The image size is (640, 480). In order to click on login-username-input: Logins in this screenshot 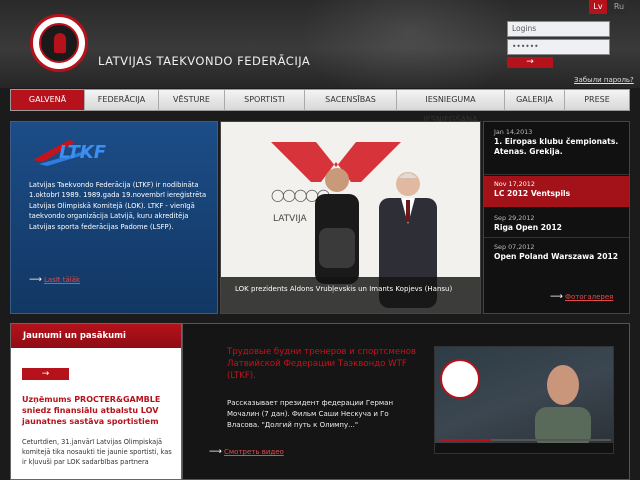, I will do `click(558, 29)`.